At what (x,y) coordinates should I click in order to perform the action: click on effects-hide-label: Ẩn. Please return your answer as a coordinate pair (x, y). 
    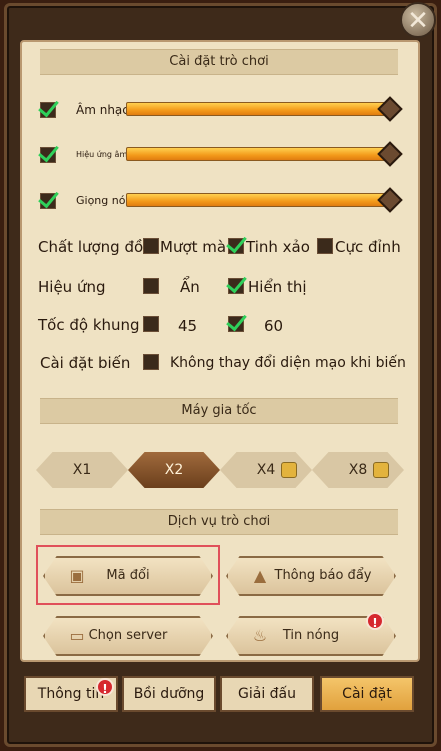
    Looking at the image, I should click on (190, 287).